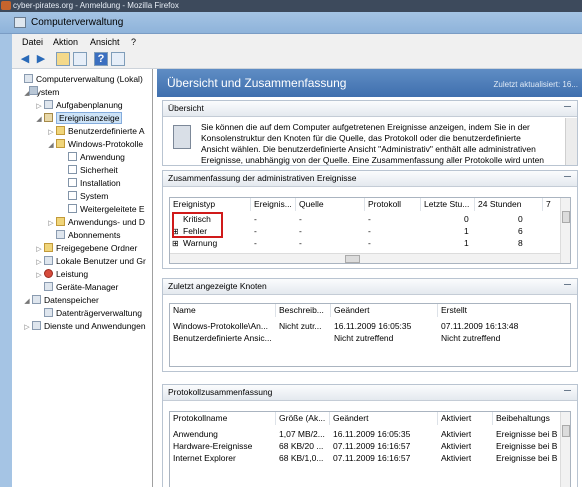 Image resolution: width=582 pixels, height=487 pixels. I want to click on col-name: Name, so click(223, 310).